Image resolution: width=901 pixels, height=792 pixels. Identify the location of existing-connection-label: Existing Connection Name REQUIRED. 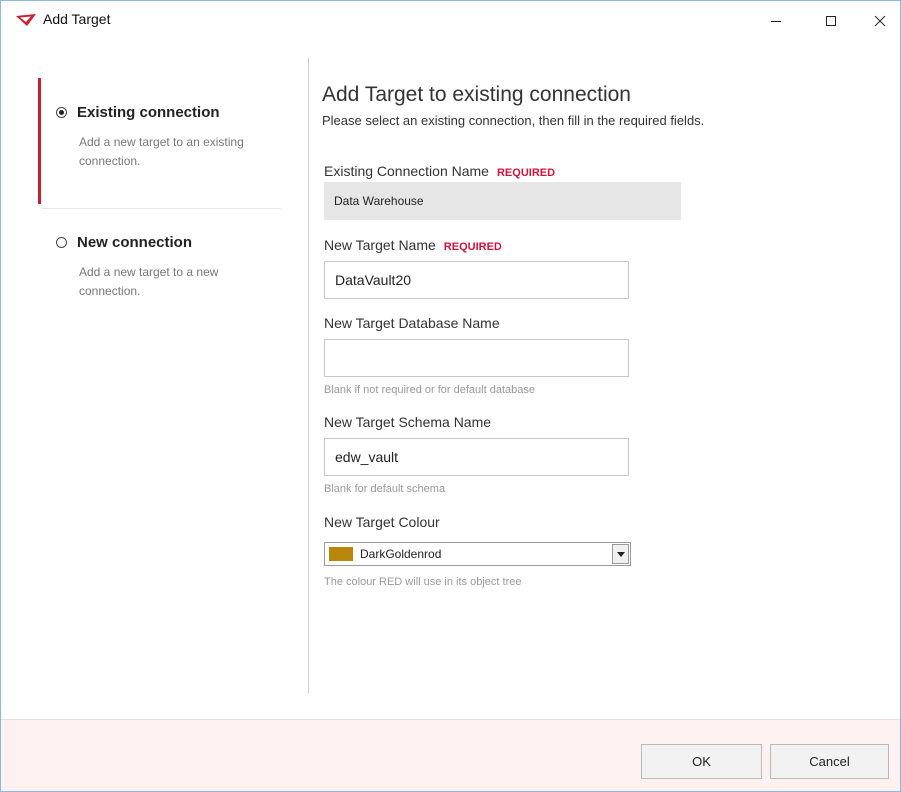
(439, 171).